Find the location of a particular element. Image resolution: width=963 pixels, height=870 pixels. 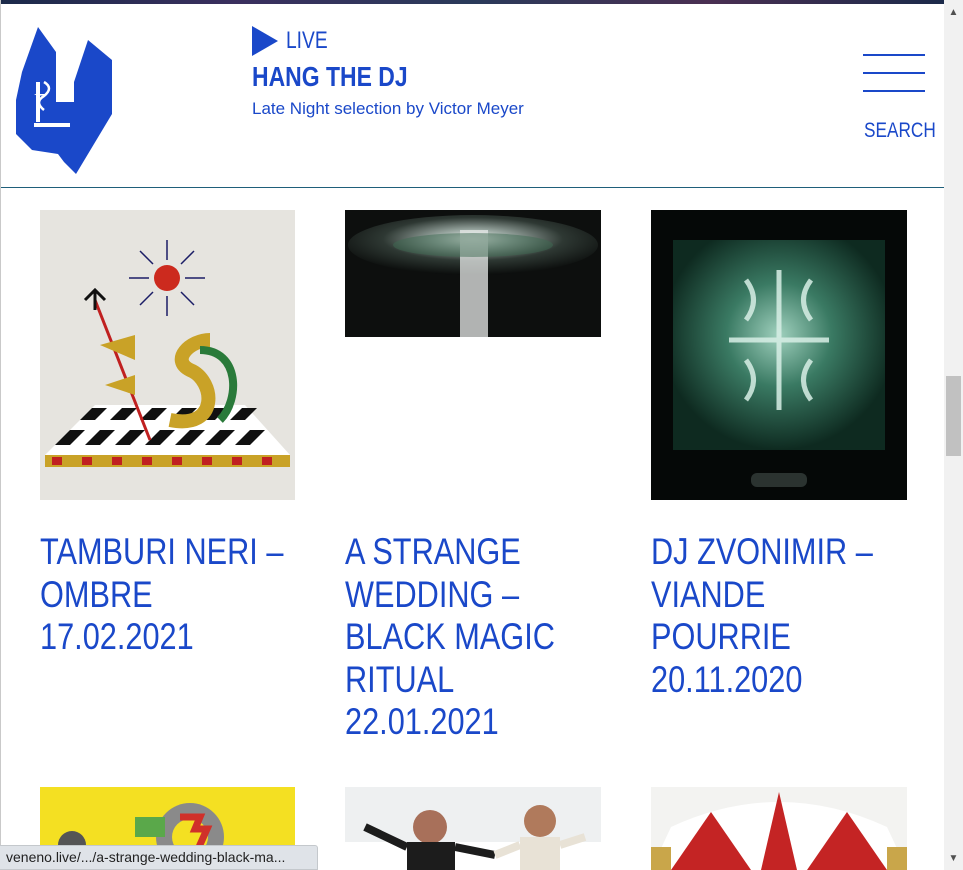

menu-button is located at coordinates (894, 74).